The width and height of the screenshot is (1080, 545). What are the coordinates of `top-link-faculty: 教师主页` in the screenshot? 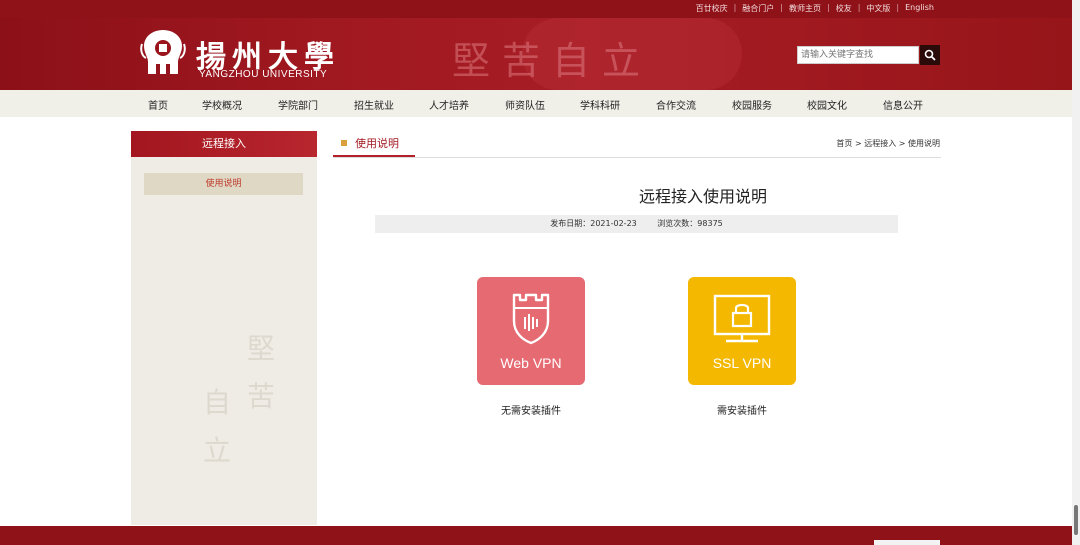 It's located at (805, 8).